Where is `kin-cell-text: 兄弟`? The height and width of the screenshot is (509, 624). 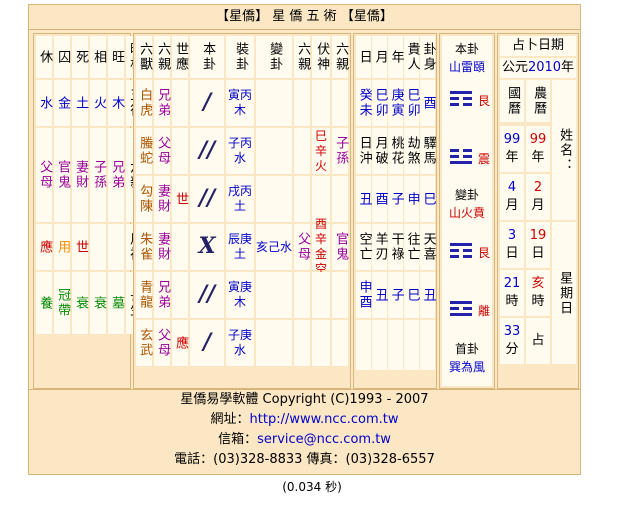
kin-cell-text: 兄弟 is located at coordinates (163, 295).